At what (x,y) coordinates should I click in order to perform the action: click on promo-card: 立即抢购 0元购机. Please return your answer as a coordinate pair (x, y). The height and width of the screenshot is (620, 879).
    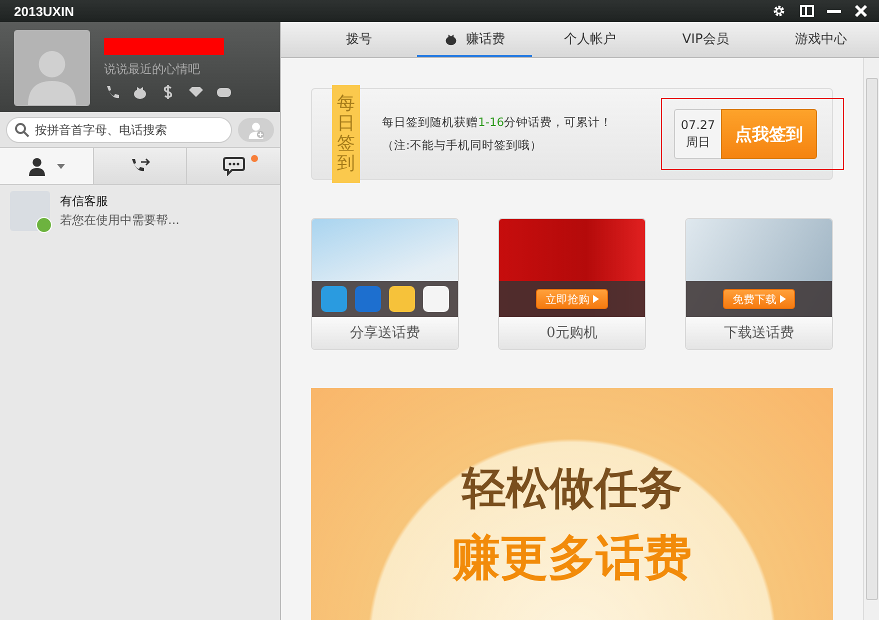
    Looking at the image, I should click on (572, 284).